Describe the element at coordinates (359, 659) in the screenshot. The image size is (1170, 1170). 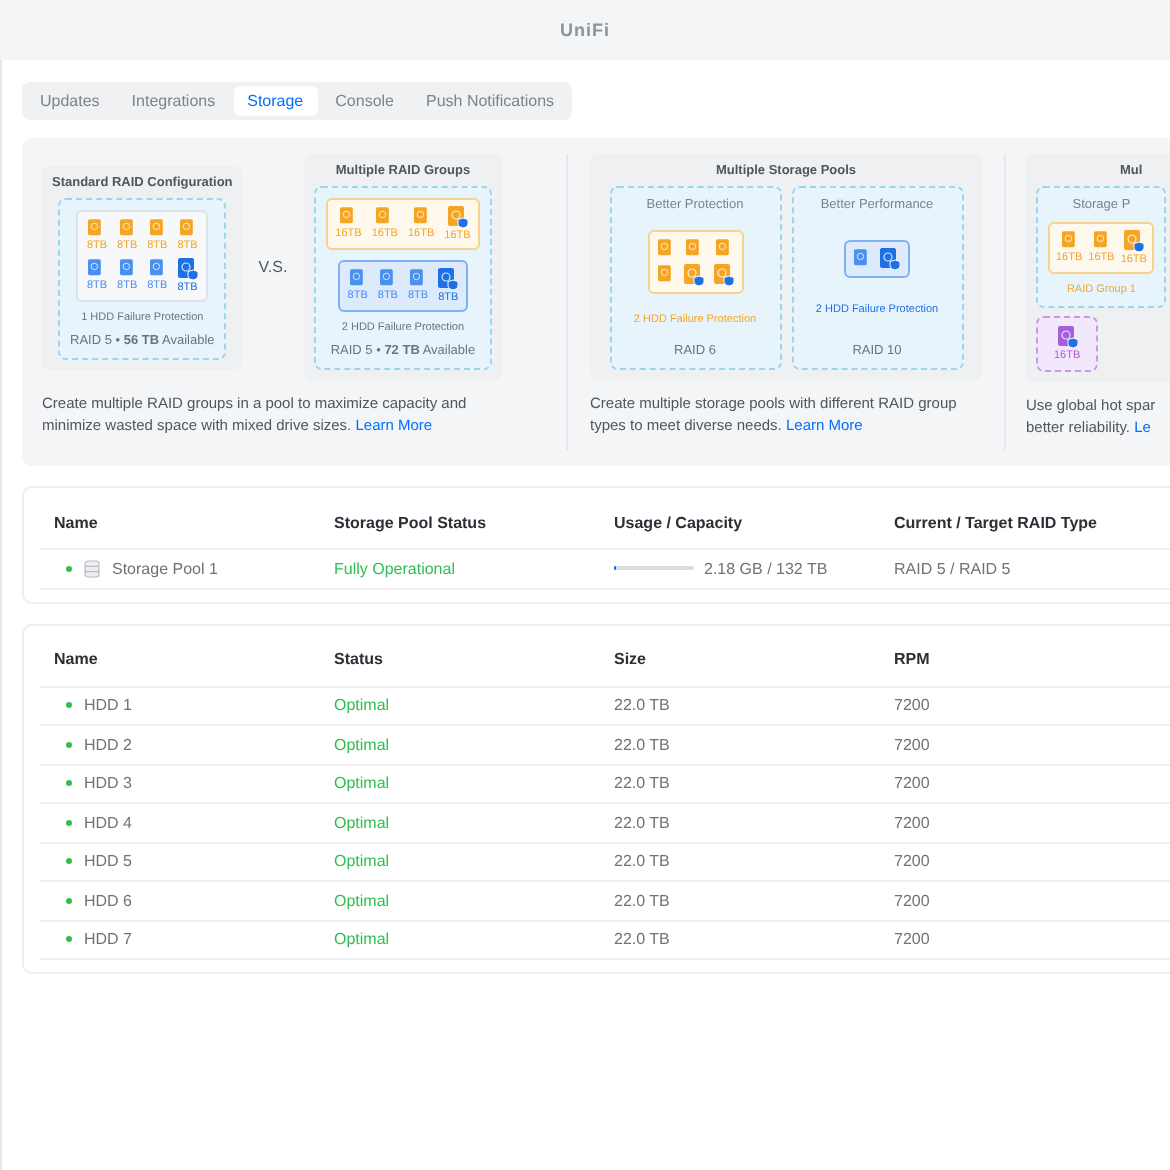
I see `column-header: Status` at that location.